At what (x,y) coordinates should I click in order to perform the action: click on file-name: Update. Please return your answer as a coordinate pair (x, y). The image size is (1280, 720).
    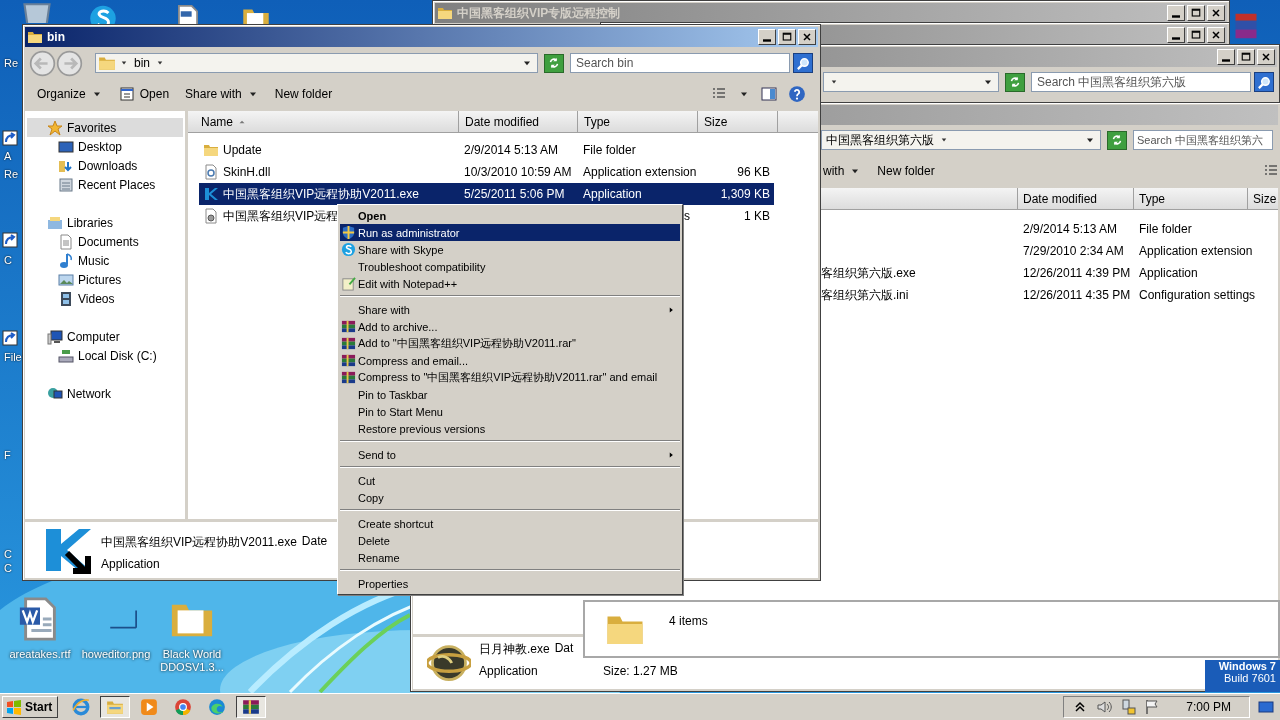
    Looking at the image, I should click on (242, 150).